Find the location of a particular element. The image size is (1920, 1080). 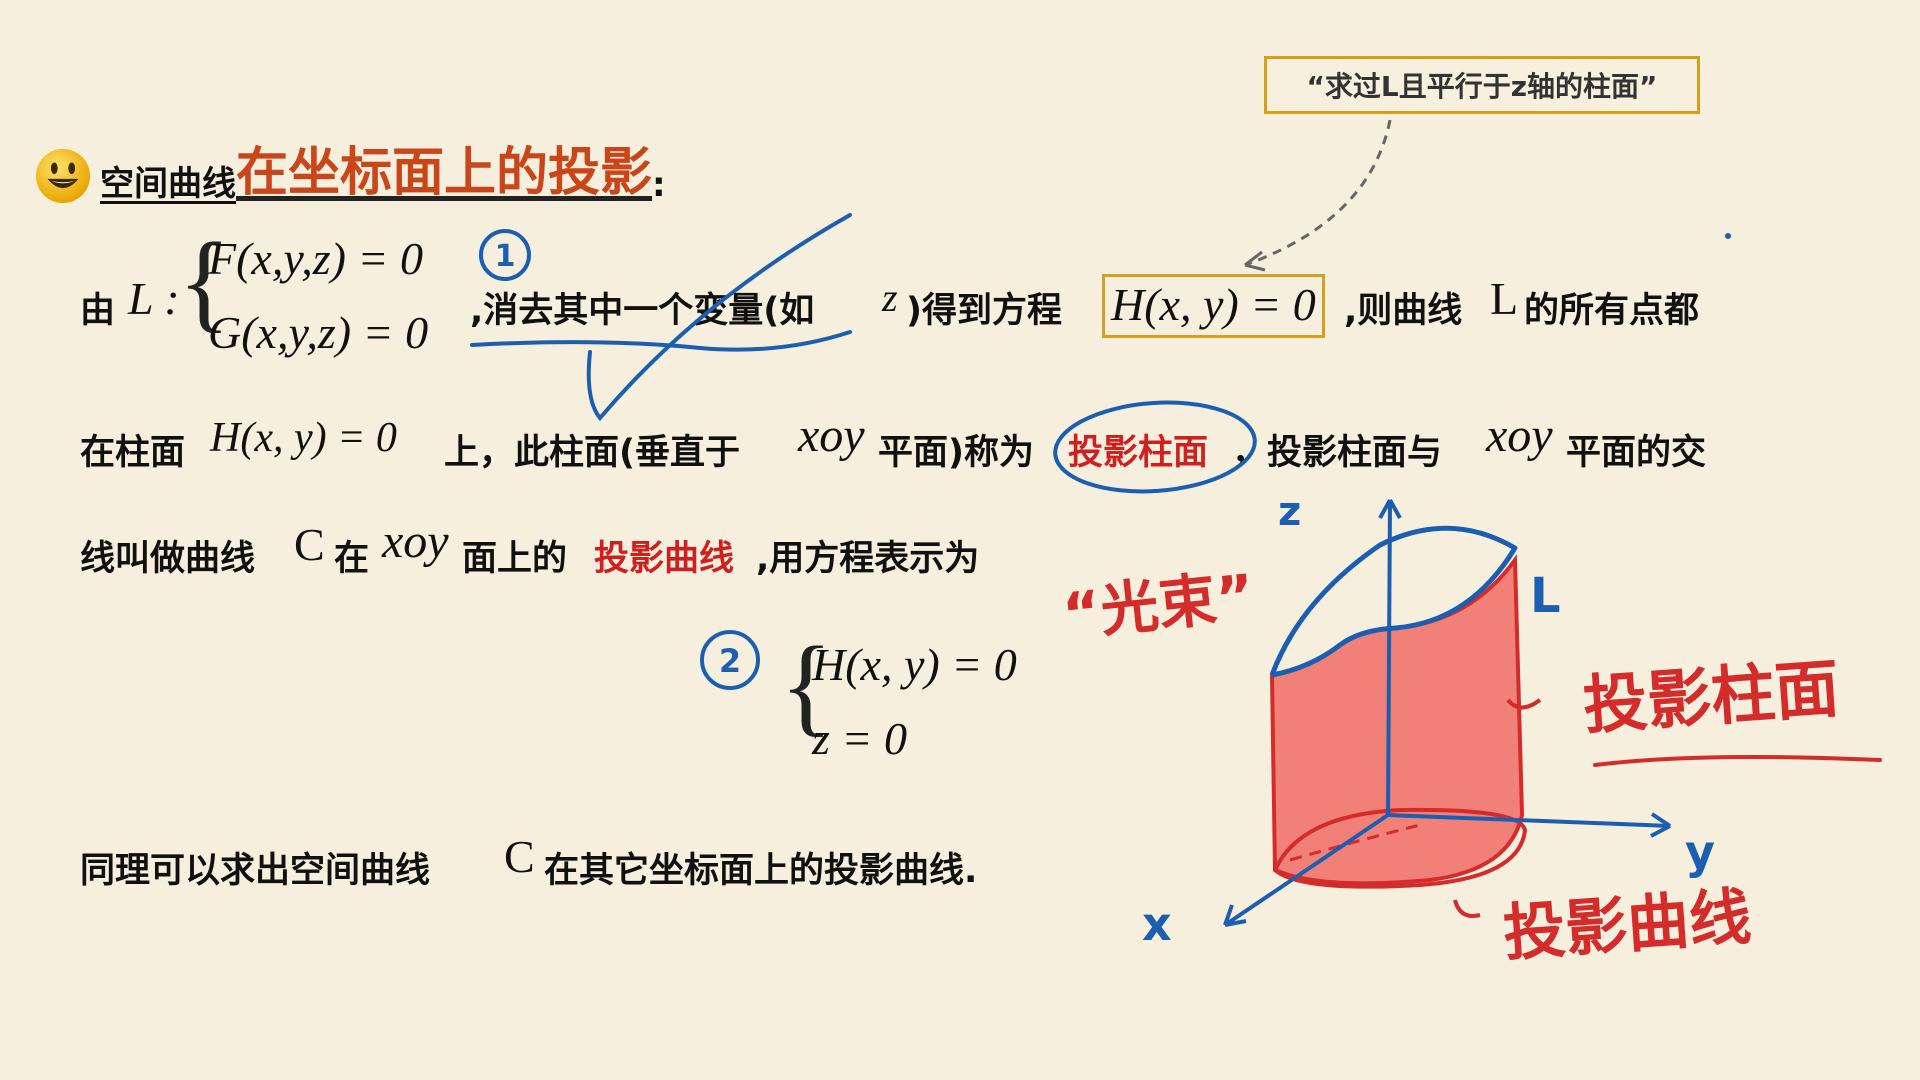

guangshu-label: “光束” is located at coordinates (1158, 605).